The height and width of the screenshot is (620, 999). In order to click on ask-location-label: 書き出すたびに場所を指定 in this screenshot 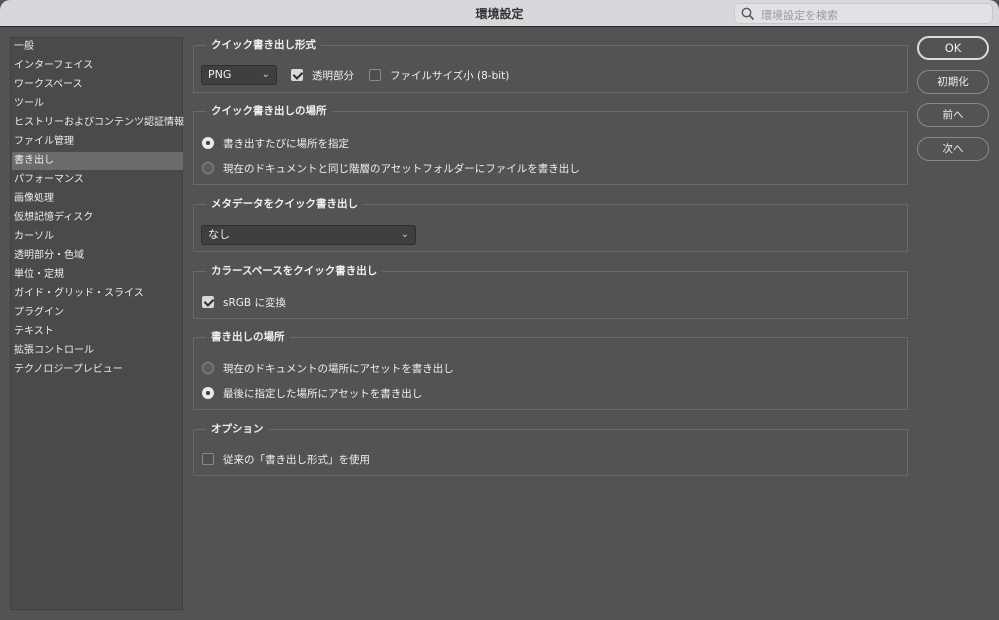, I will do `click(286, 143)`.